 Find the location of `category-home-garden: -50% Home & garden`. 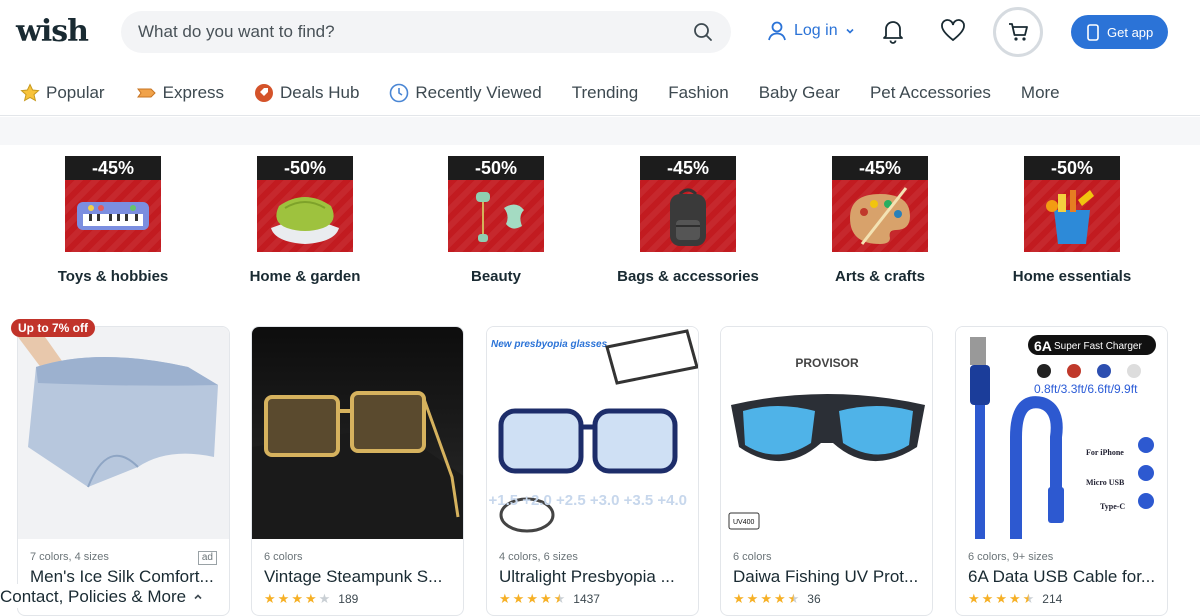

category-home-garden: -50% Home & garden is located at coordinates (305, 220).